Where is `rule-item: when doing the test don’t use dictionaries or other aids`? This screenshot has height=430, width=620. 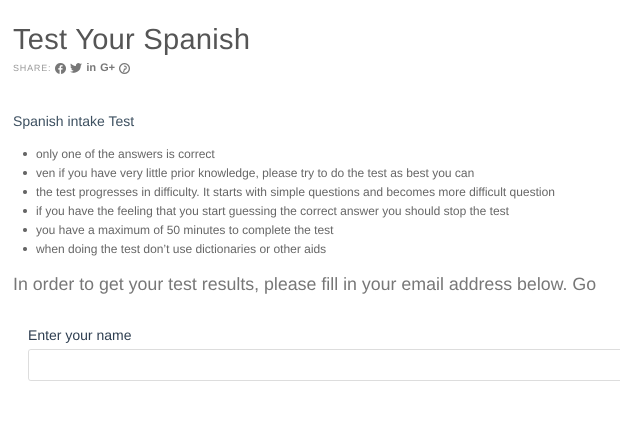
rule-item: when doing the test don’t use dictionaries or other aids is located at coordinates (181, 249).